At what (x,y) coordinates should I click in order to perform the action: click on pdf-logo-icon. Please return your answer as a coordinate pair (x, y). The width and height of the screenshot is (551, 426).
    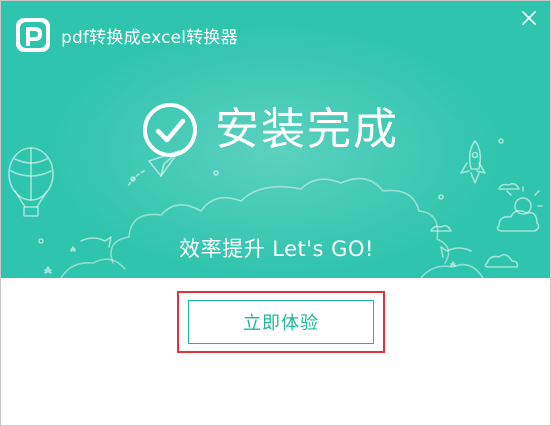
    Looking at the image, I should click on (33, 35).